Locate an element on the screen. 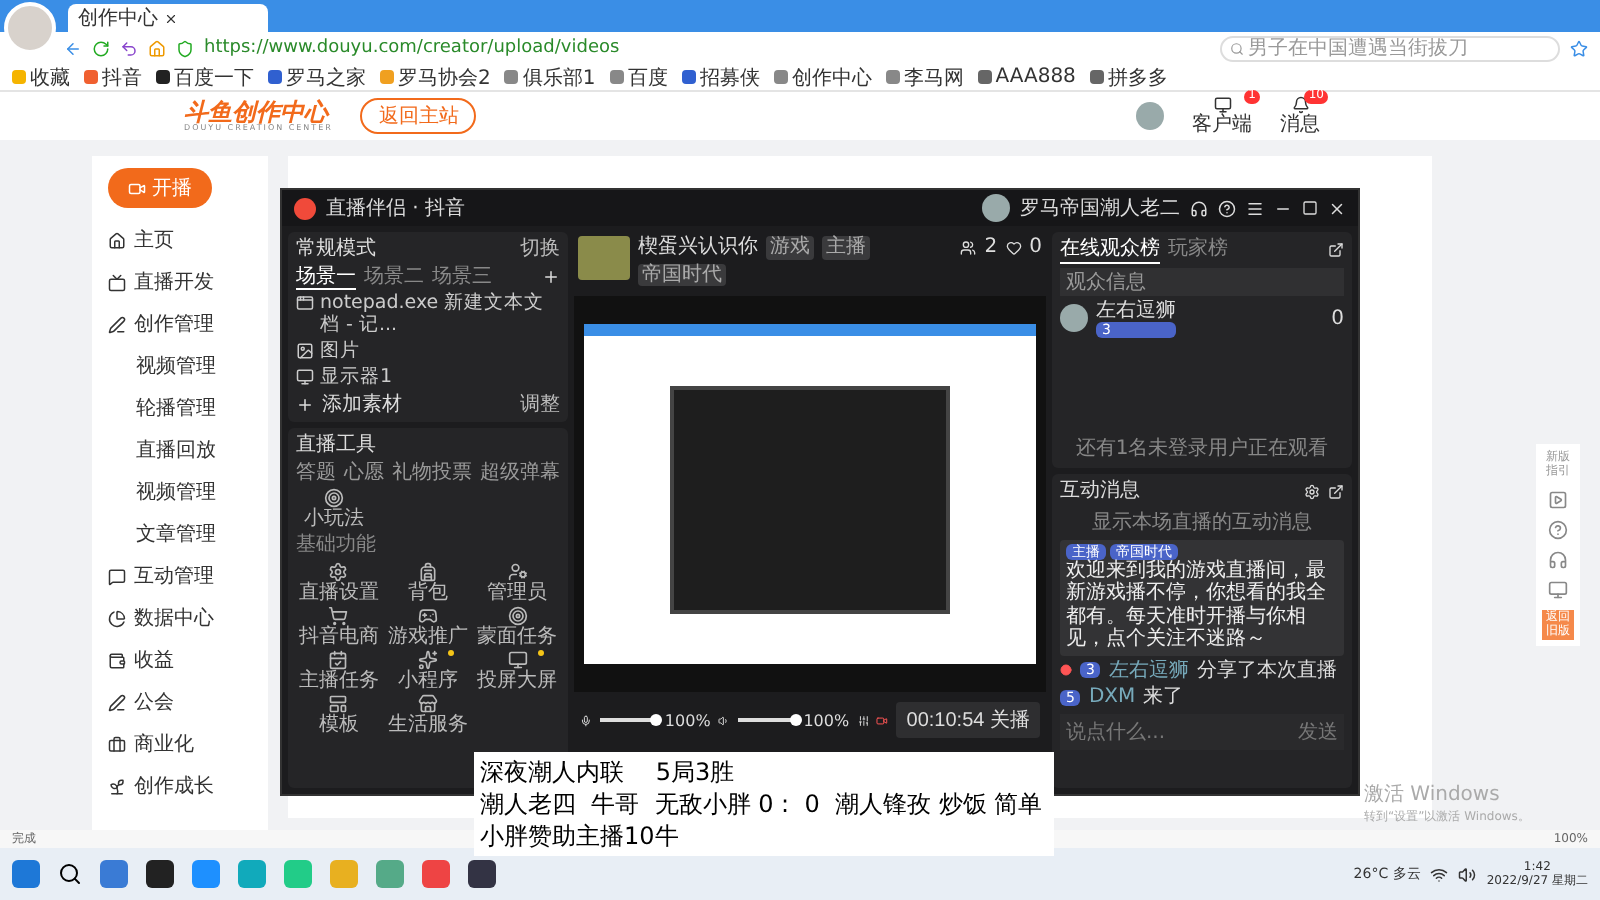  spark-icon is located at coordinates (427, 659).